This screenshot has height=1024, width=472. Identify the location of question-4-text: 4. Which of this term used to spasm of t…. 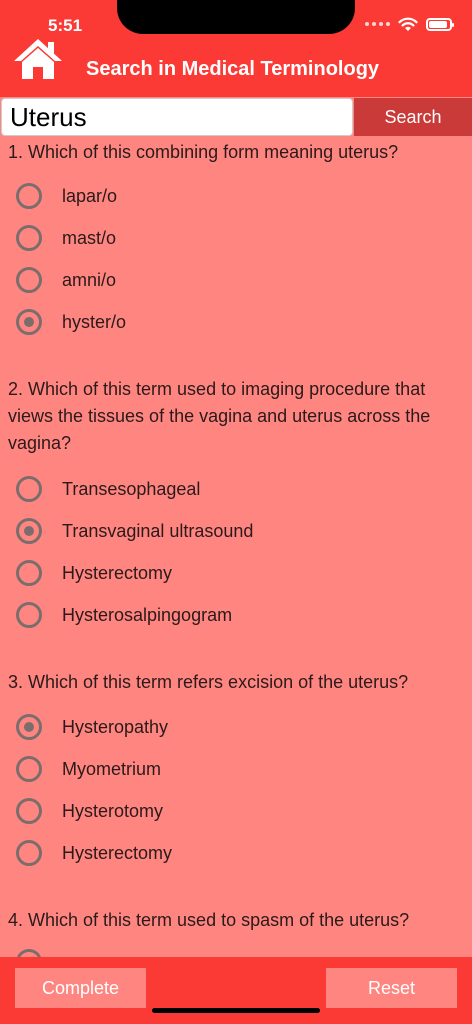
(209, 920).